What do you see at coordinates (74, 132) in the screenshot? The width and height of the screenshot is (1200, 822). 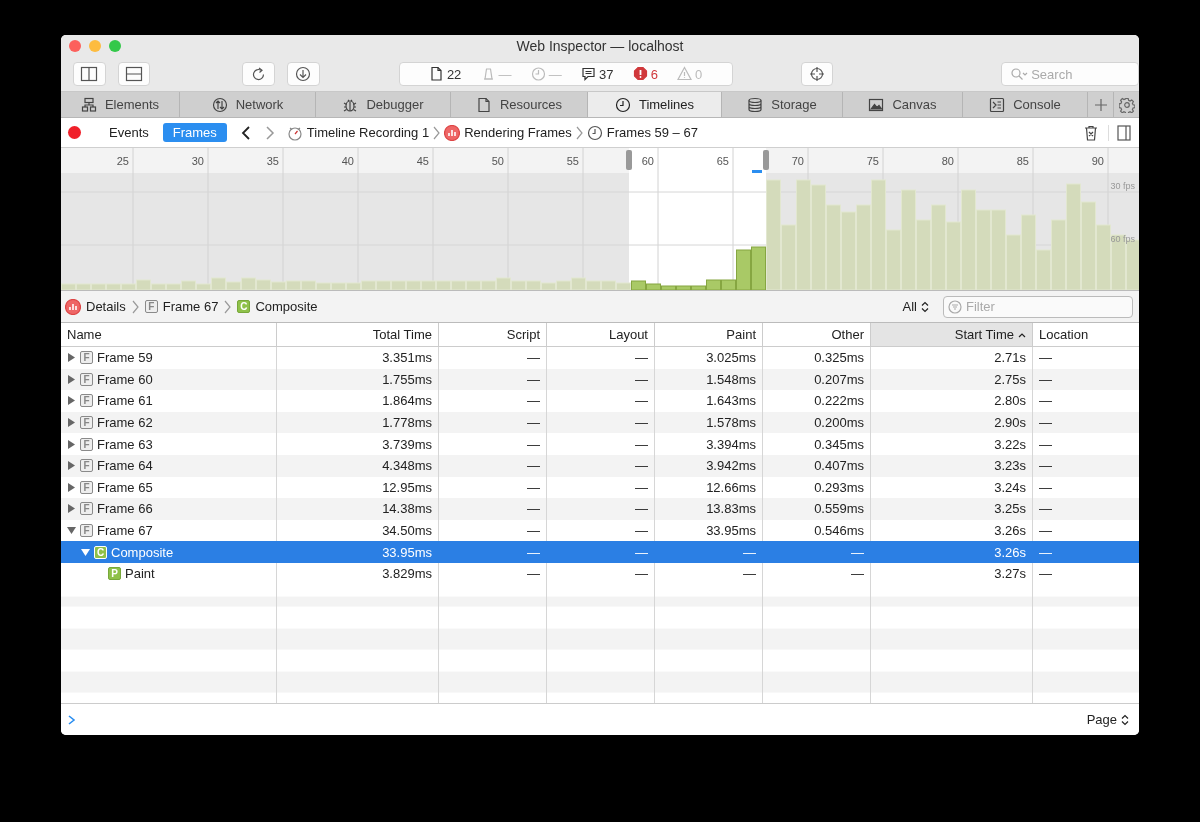 I see `record-button` at bounding box center [74, 132].